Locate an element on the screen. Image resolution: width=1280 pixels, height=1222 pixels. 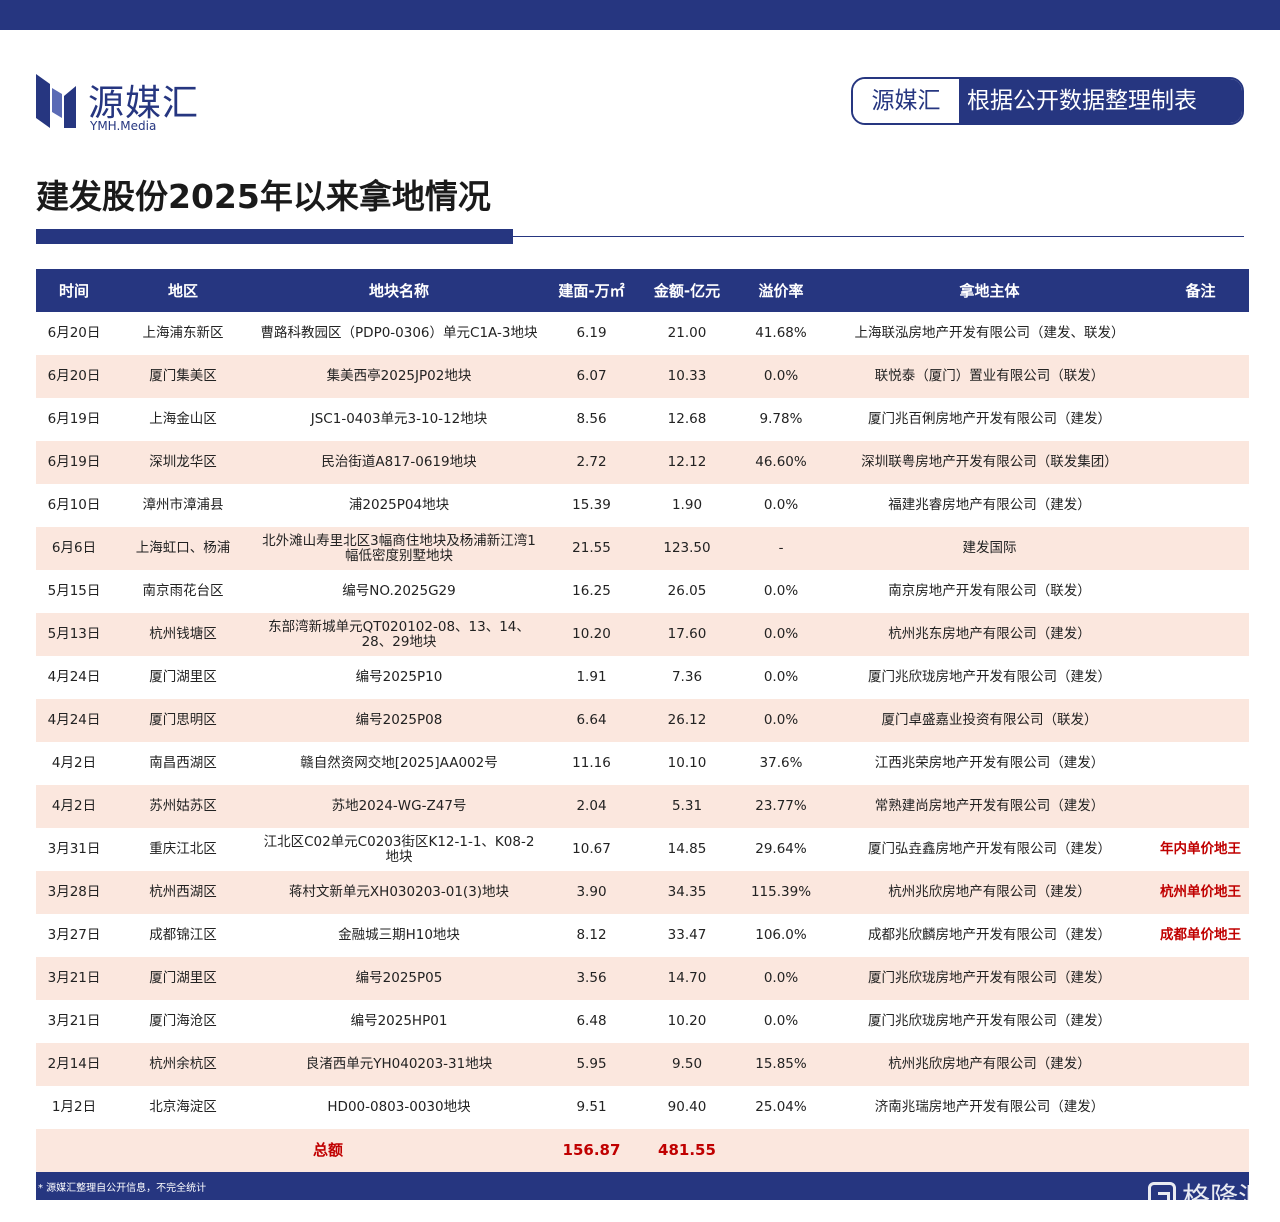
cell-amount: 34.35 is located at coordinates (687, 892).